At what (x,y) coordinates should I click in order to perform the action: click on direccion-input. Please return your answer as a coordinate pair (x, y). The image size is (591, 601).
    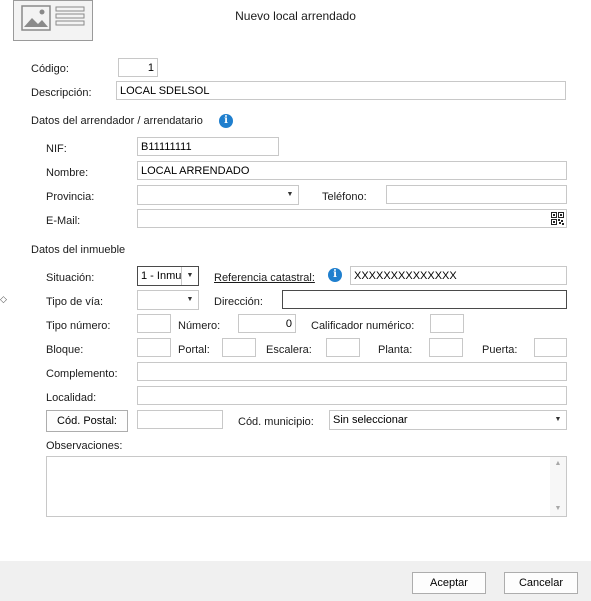
    Looking at the image, I should click on (424, 299).